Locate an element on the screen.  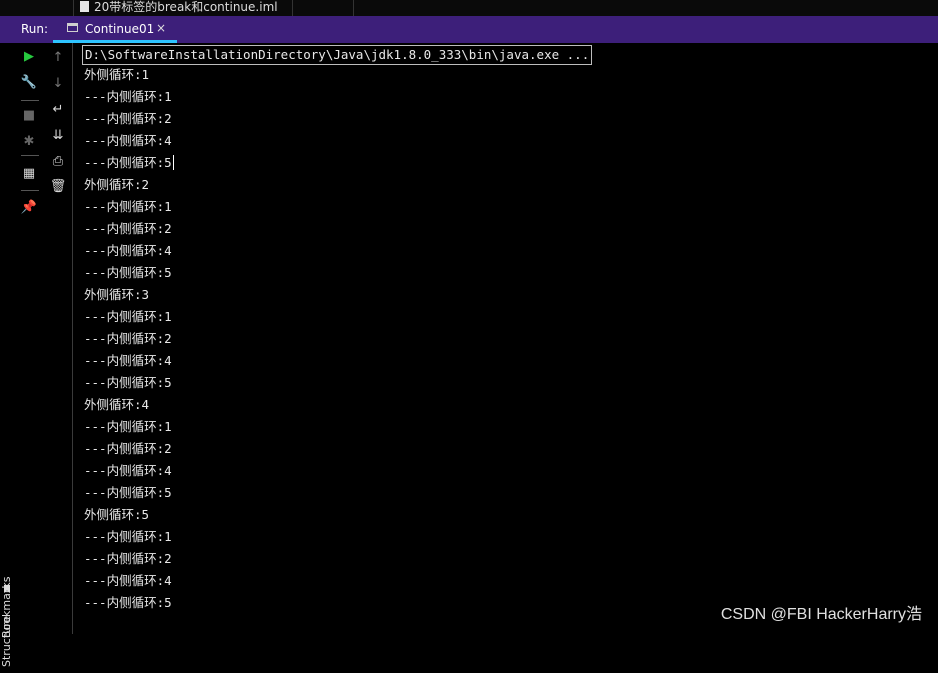
structure-label: Structure is located at coordinates (6, 641).